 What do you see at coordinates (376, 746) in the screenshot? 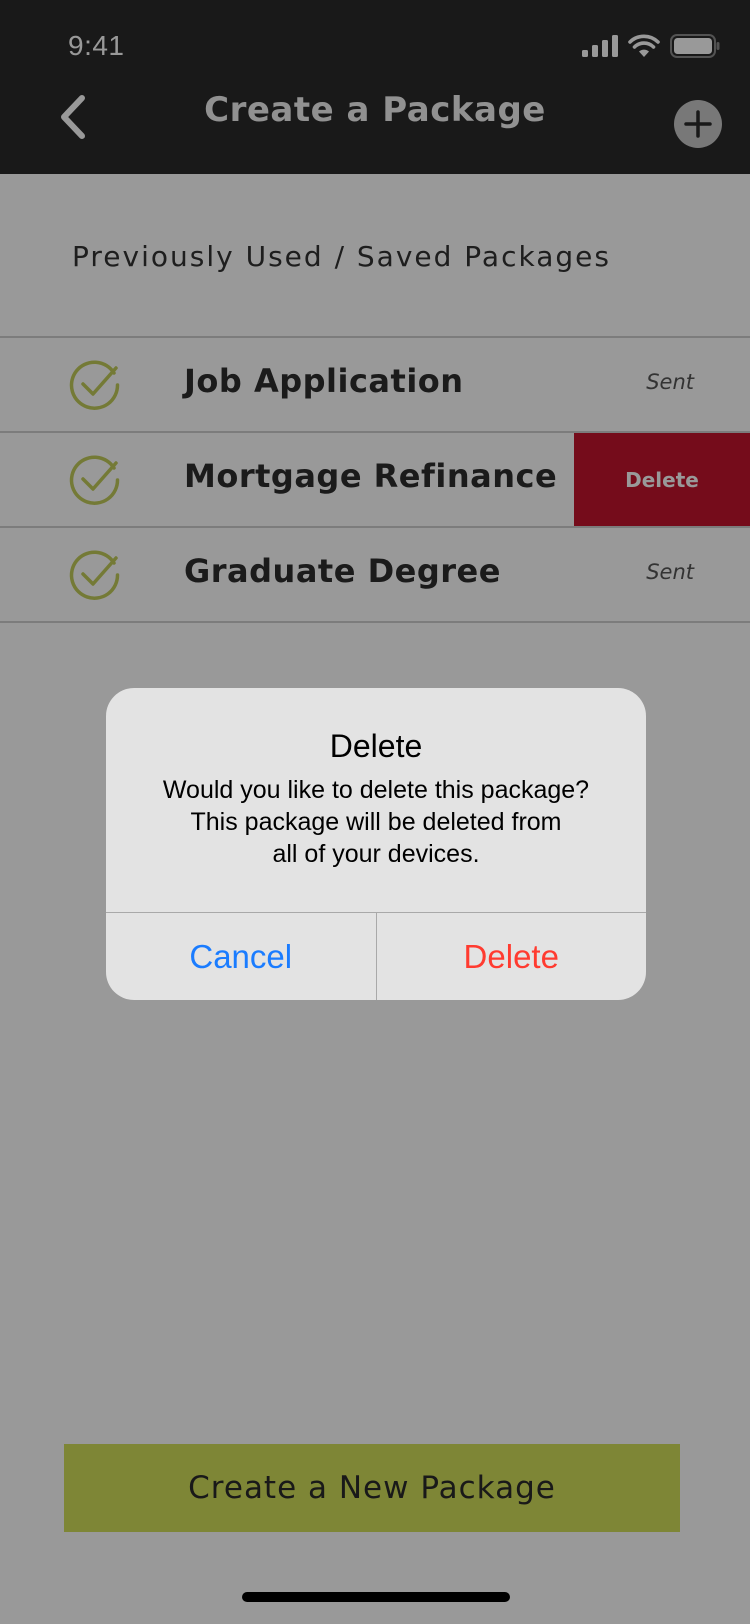
I see `alert-title: Delete` at bounding box center [376, 746].